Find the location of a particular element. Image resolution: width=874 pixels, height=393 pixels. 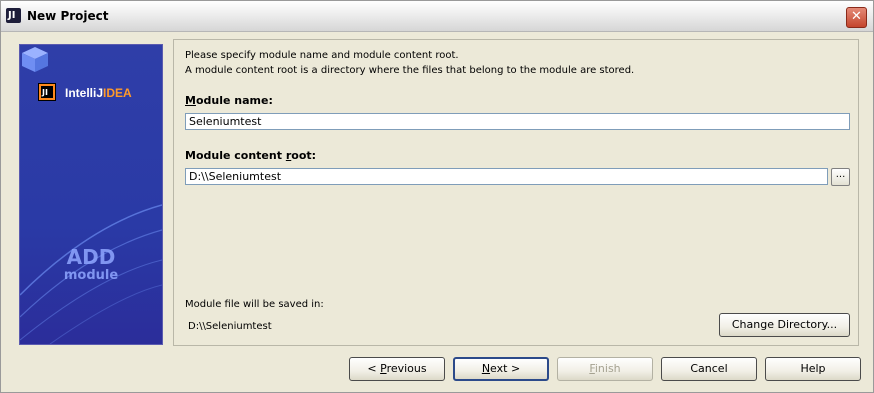

logo-text: IntelliJIDEA is located at coordinates (98, 93).